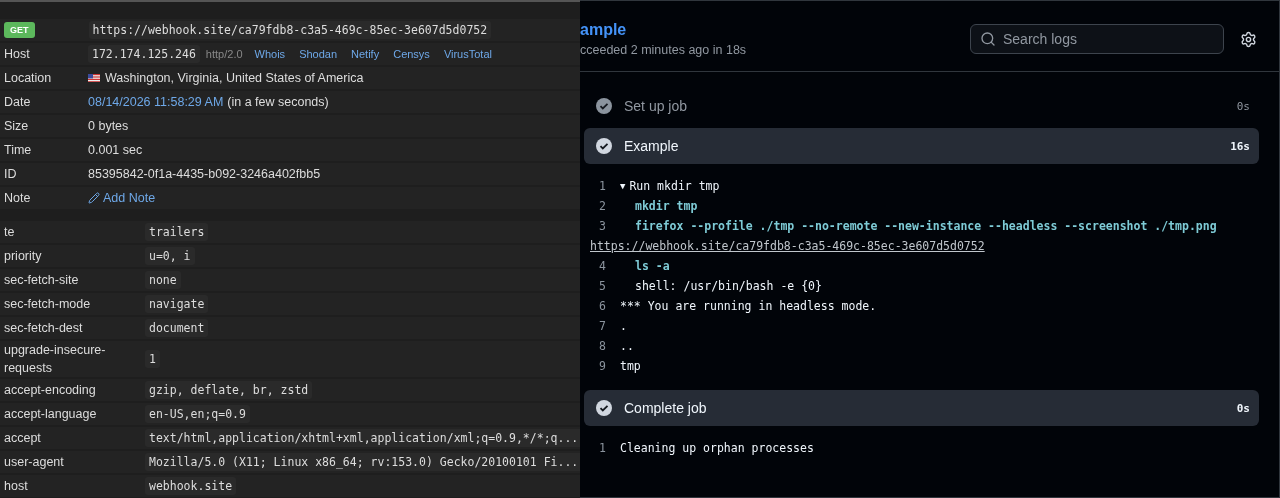  Describe the element at coordinates (602, 266) in the screenshot. I see `line-number: 4` at that location.